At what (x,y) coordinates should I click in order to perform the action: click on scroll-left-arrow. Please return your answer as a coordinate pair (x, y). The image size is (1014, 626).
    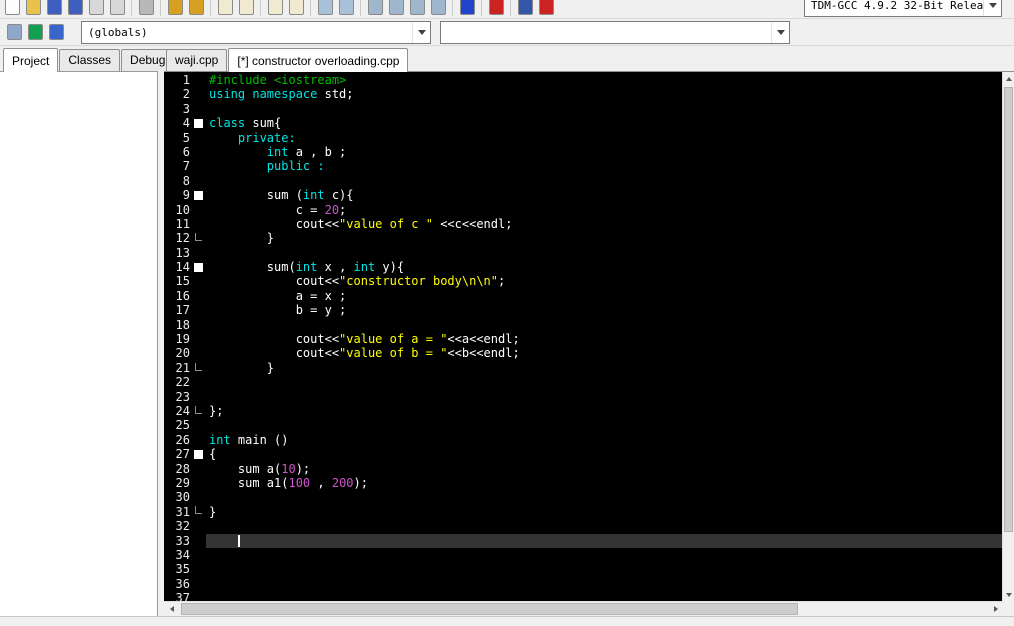
    Looking at the image, I should click on (171, 609).